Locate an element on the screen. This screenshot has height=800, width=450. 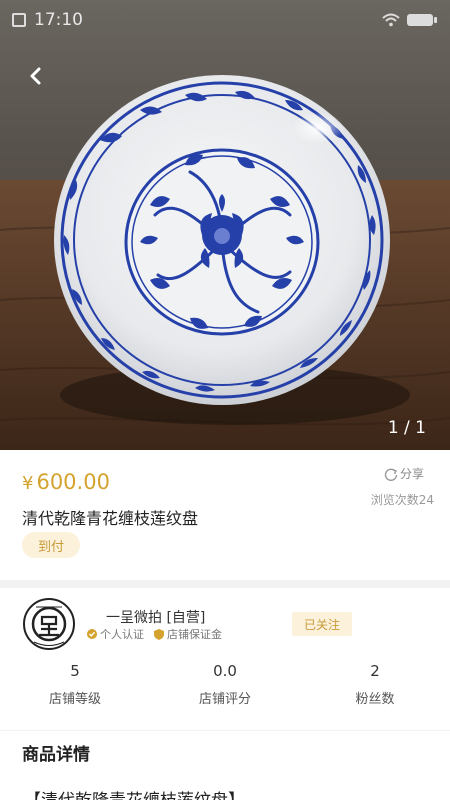
badge-personal-label: 个人认证 is located at coordinates (122, 634).